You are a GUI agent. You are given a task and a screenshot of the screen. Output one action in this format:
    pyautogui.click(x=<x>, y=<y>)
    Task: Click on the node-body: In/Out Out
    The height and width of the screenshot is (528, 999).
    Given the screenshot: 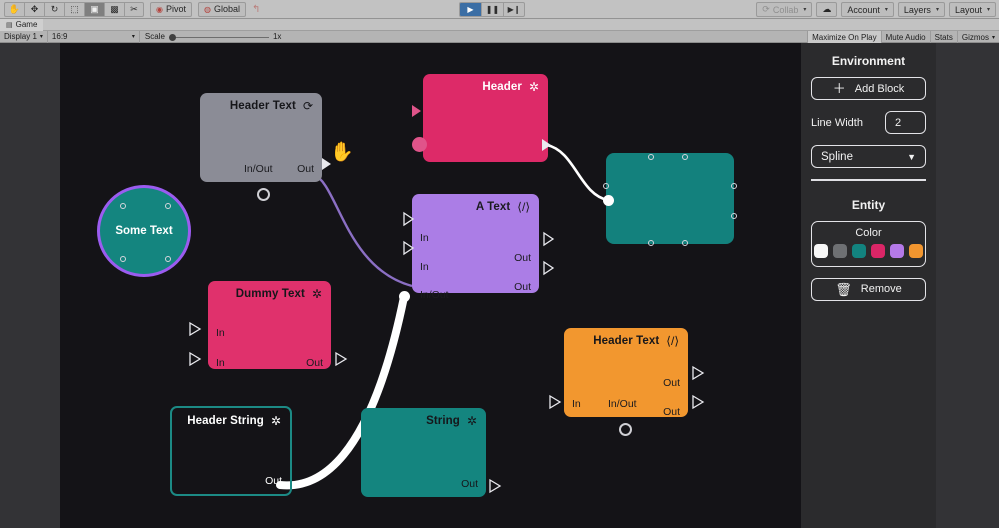 What is the action you would take?
    pyautogui.click(x=261, y=147)
    